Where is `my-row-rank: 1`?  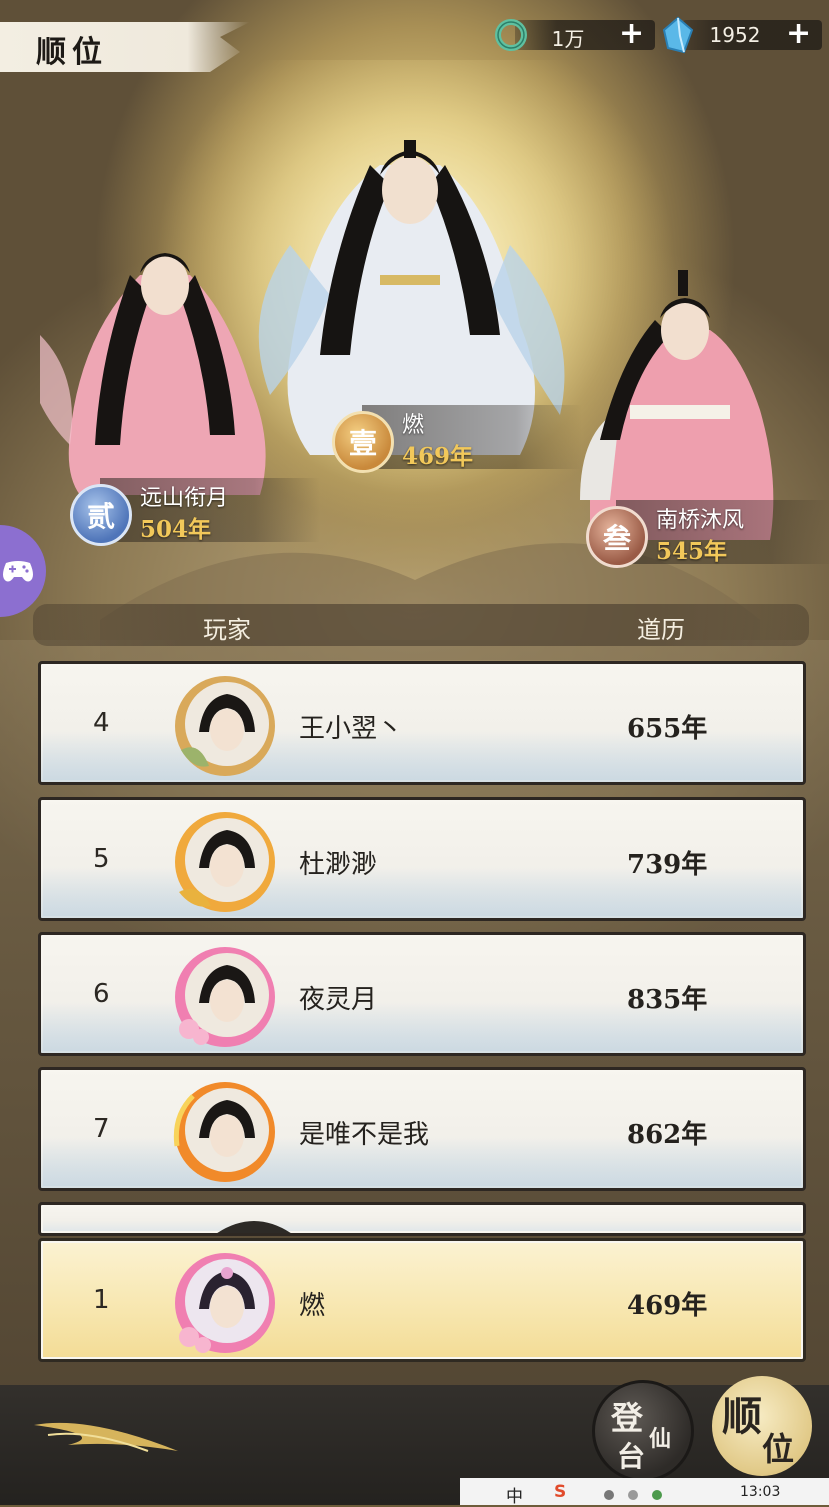 my-row-rank: 1 is located at coordinates (101, 1300).